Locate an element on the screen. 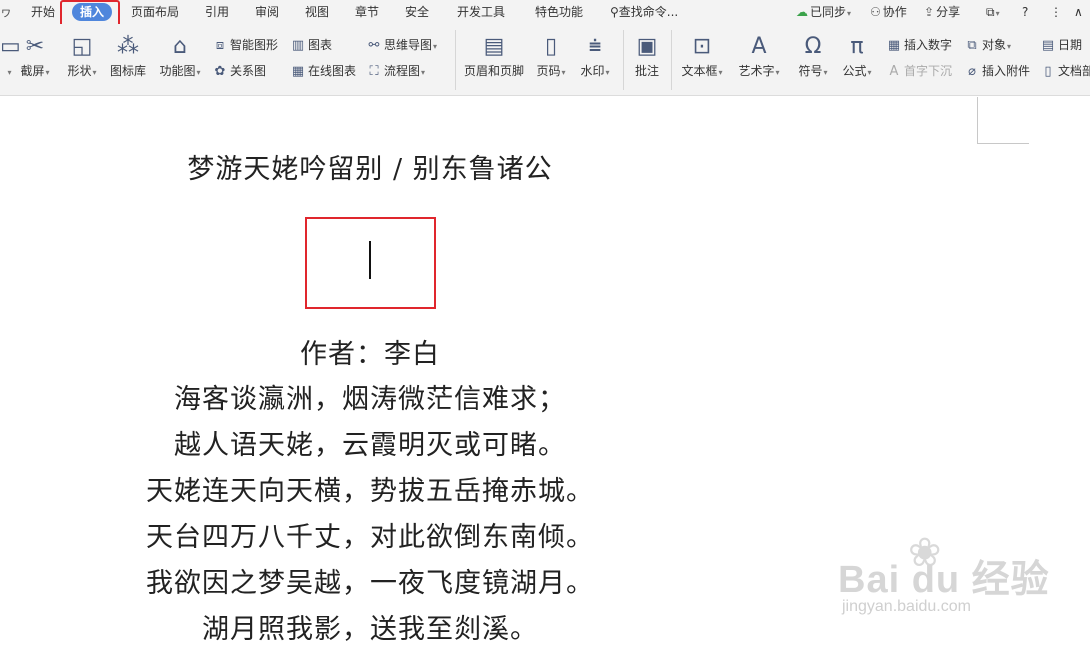 The width and height of the screenshot is (1090, 647). ribbon-left-cut-button: ▭ ▾ is located at coordinates (10, 56).